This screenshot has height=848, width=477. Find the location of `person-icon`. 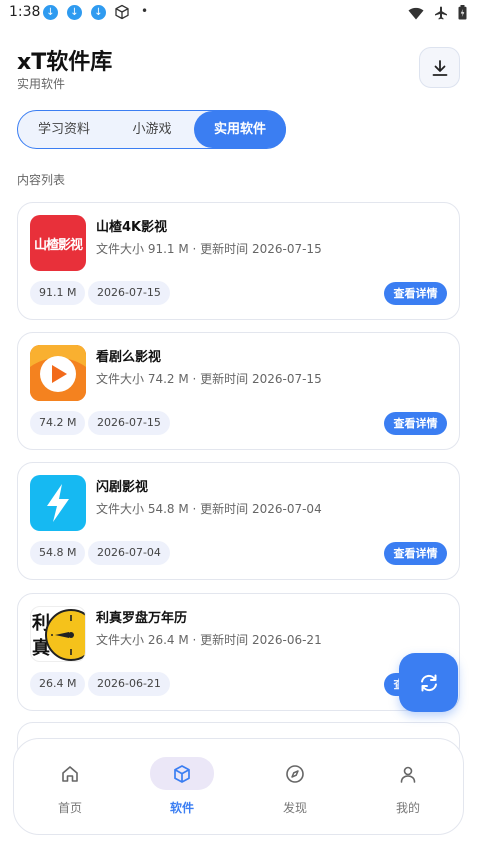

person-icon is located at coordinates (408, 773).